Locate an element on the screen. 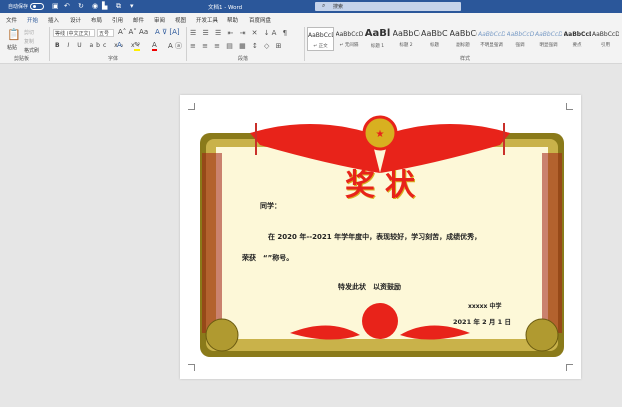 Image resolution: width=622 pixels, height=407 pixels. char-shading-icon: A ⓐ is located at coordinates (175, 46).